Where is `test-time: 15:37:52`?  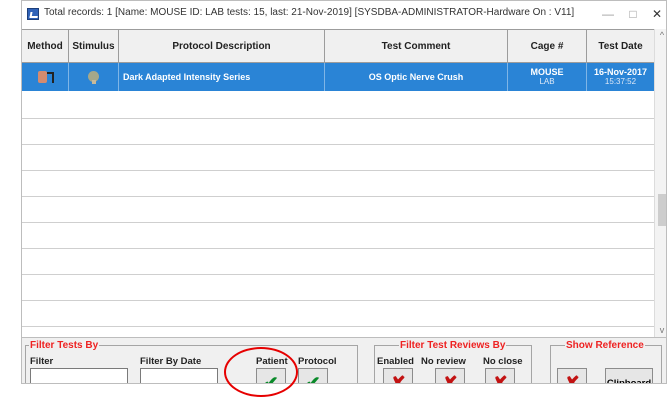 test-time: 15:37:52 is located at coordinates (620, 81).